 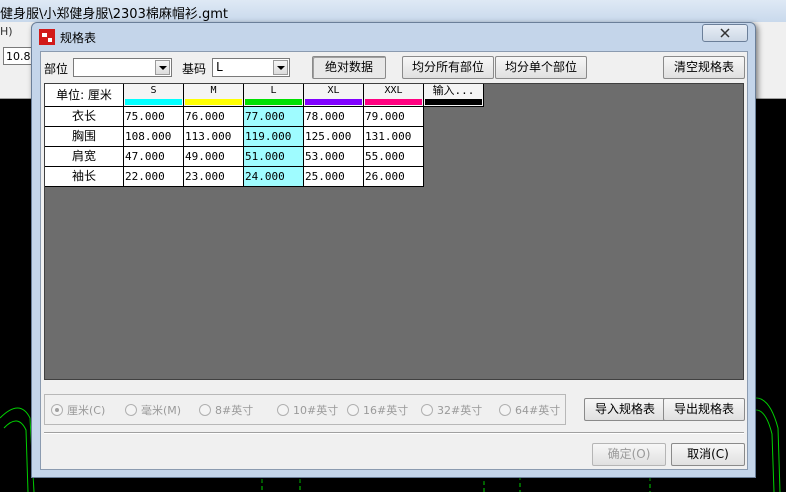 What do you see at coordinates (541, 67) in the screenshot?
I see `distribute-single-part-button: 均分单个部位` at bounding box center [541, 67].